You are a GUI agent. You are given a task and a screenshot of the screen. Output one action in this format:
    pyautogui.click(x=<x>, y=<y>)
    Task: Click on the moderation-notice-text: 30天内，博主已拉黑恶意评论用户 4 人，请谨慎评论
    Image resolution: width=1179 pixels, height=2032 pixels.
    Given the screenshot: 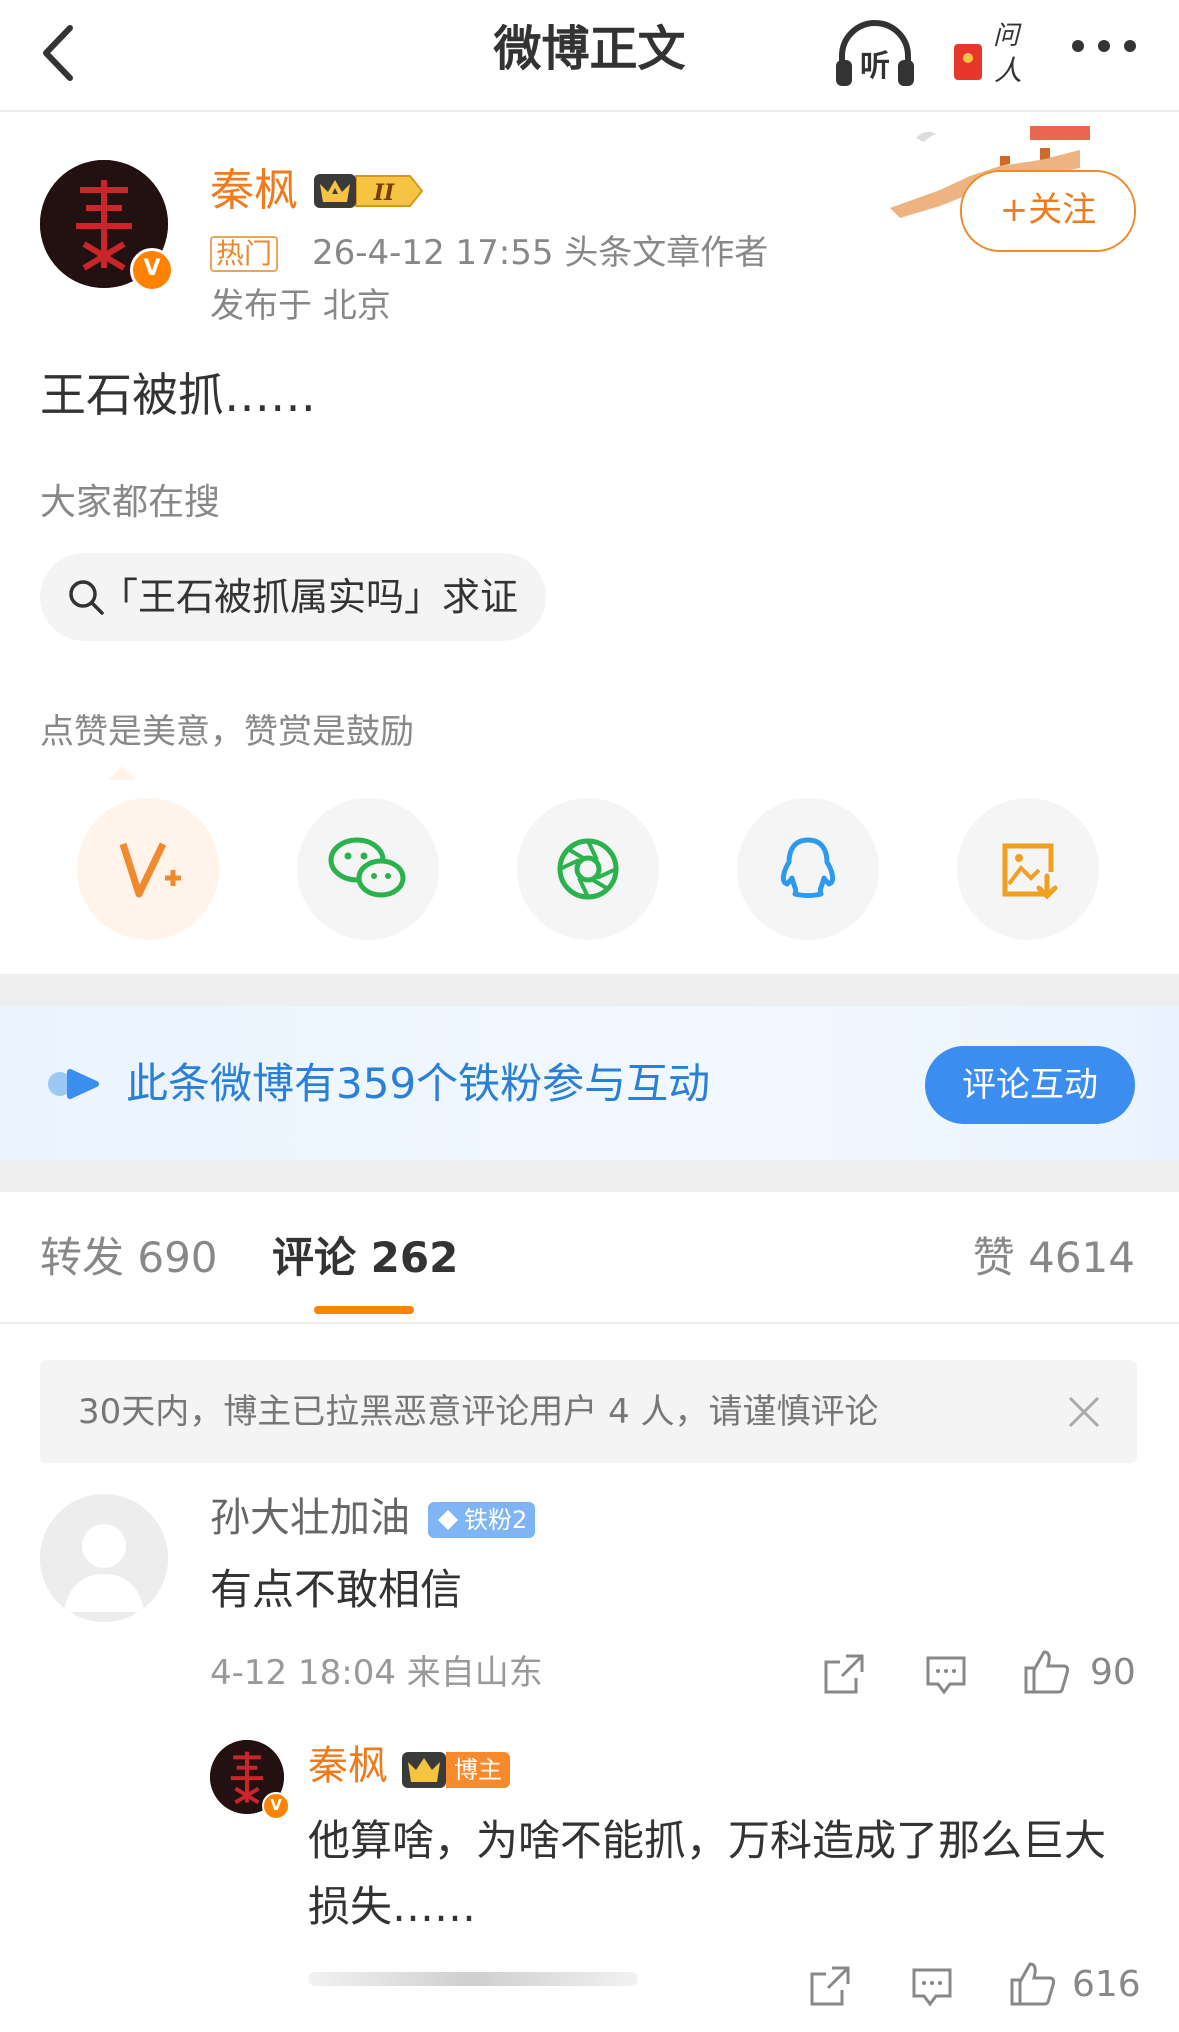 What is the action you would take?
    pyautogui.click(x=478, y=1412)
    